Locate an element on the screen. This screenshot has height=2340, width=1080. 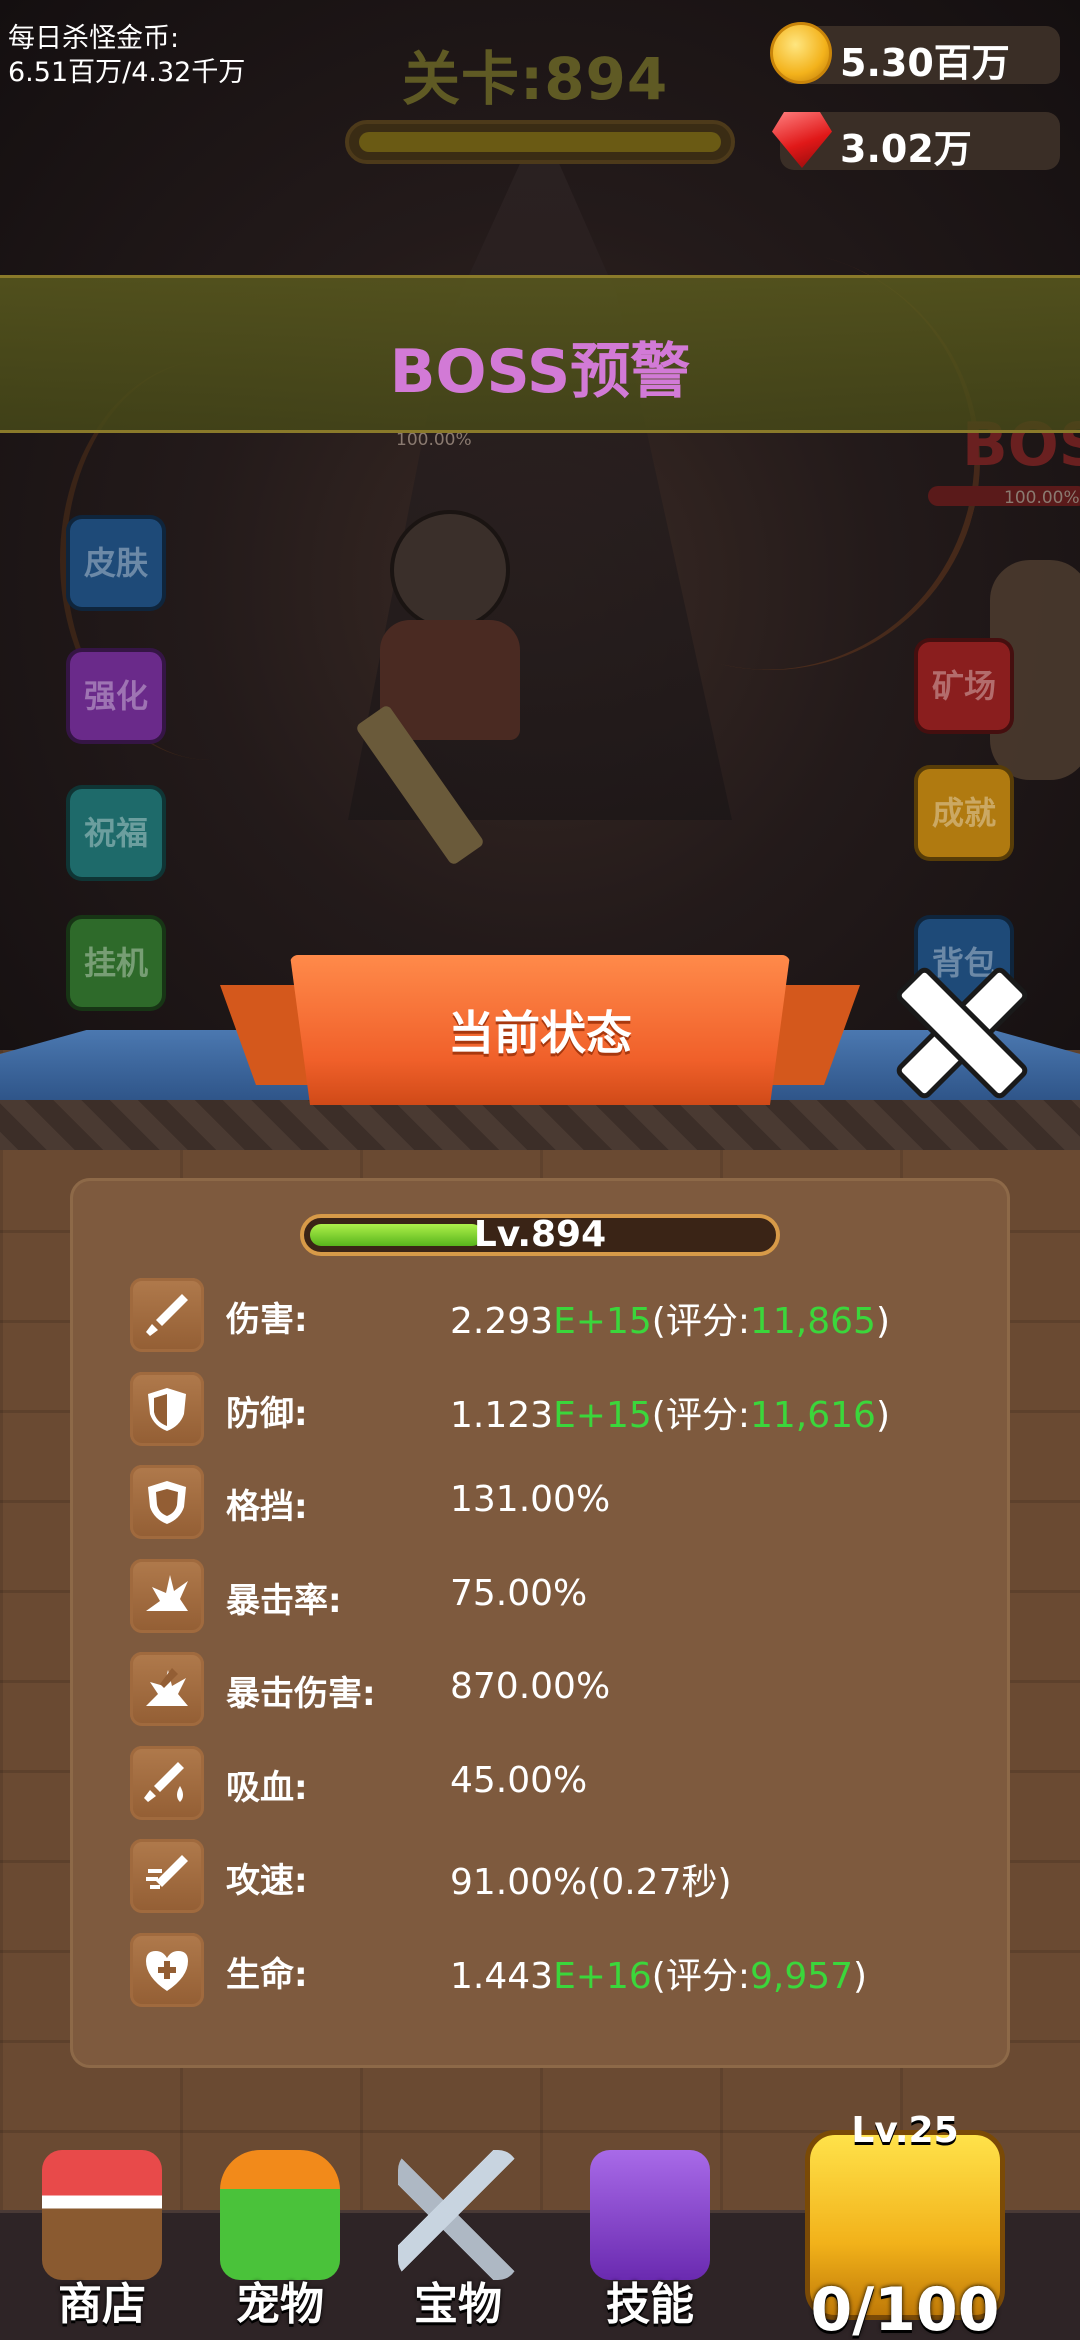
coin-counter: 5.30百万 is located at coordinates (915, 53).